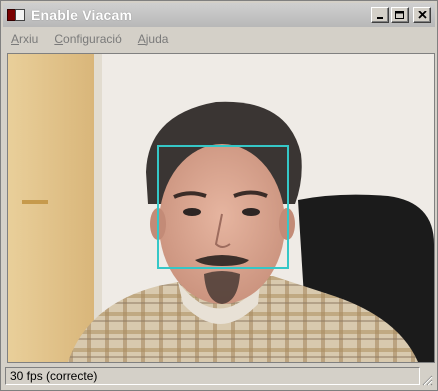 The width and height of the screenshot is (438, 391). I want to click on resize-grip-icon, so click(427, 380).